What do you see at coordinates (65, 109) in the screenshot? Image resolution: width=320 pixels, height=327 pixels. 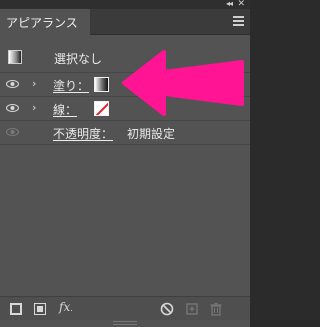 I see `stroke-label: 線：` at bounding box center [65, 109].